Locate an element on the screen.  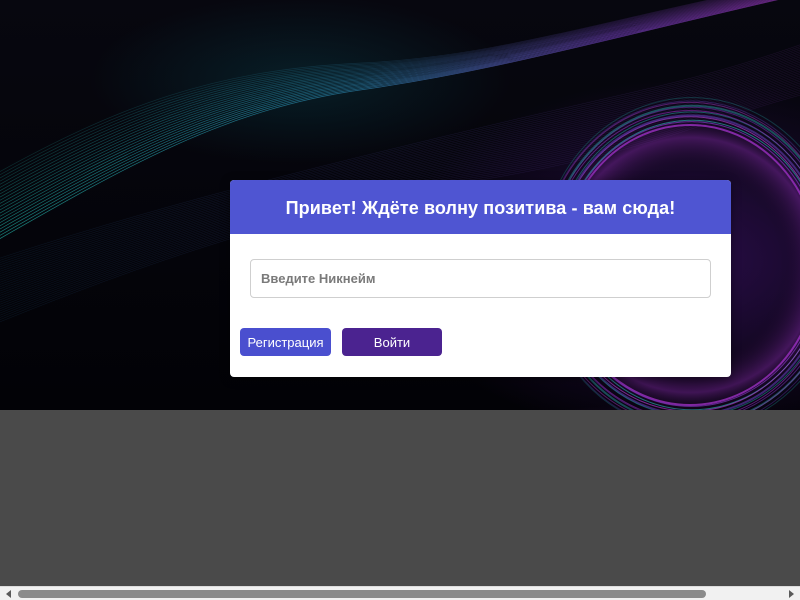
horizontal-scrollbar is located at coordinates (400, 593).